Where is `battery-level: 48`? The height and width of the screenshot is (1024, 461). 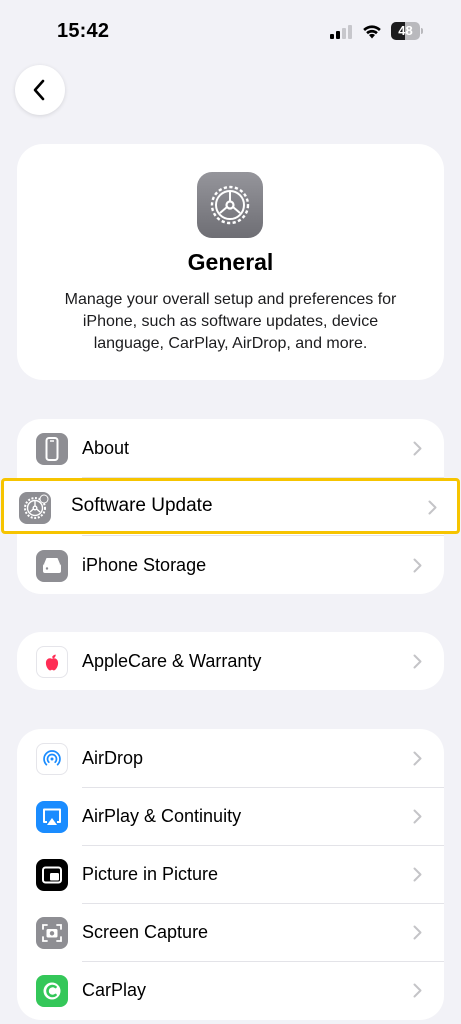 battery-level: 48 is located at coordinates (405, 30).